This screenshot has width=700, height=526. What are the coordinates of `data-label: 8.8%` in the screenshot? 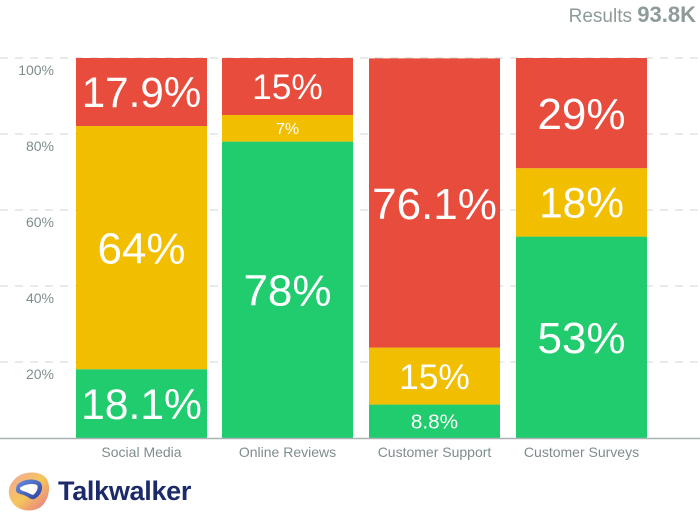 It's located at (434, 422).